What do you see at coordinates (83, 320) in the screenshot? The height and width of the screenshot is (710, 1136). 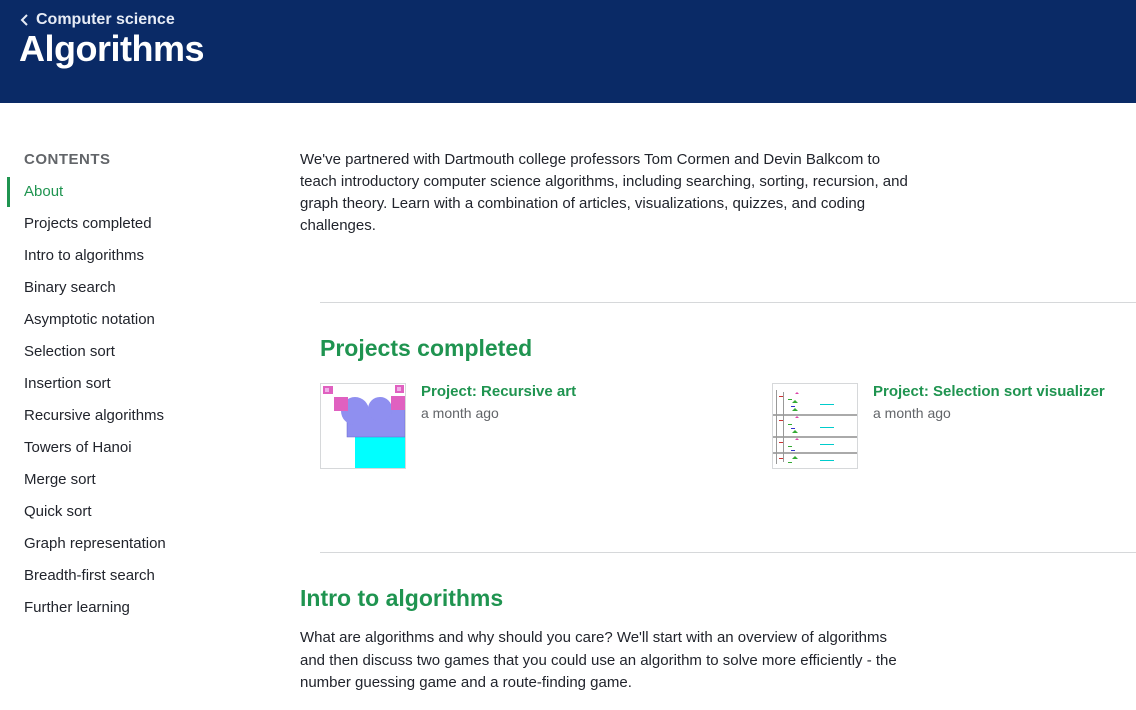 I see `sidebar-item-asymptotic-notation: Asymptotic notation` at bounding box center [83, 320].